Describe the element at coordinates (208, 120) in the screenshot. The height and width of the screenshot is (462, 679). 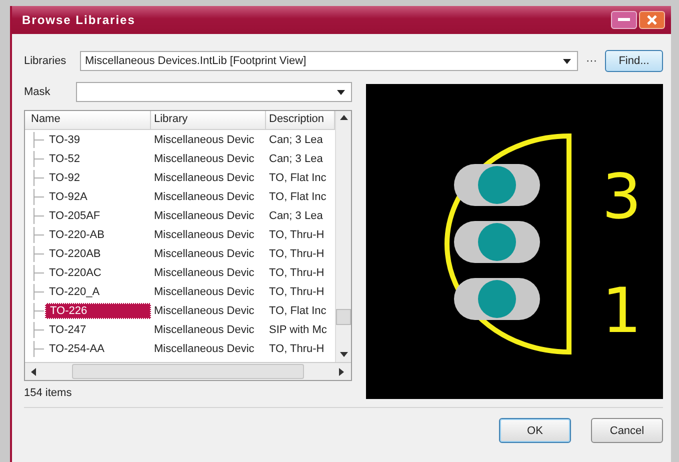
I see `column-header: Library` at that location.